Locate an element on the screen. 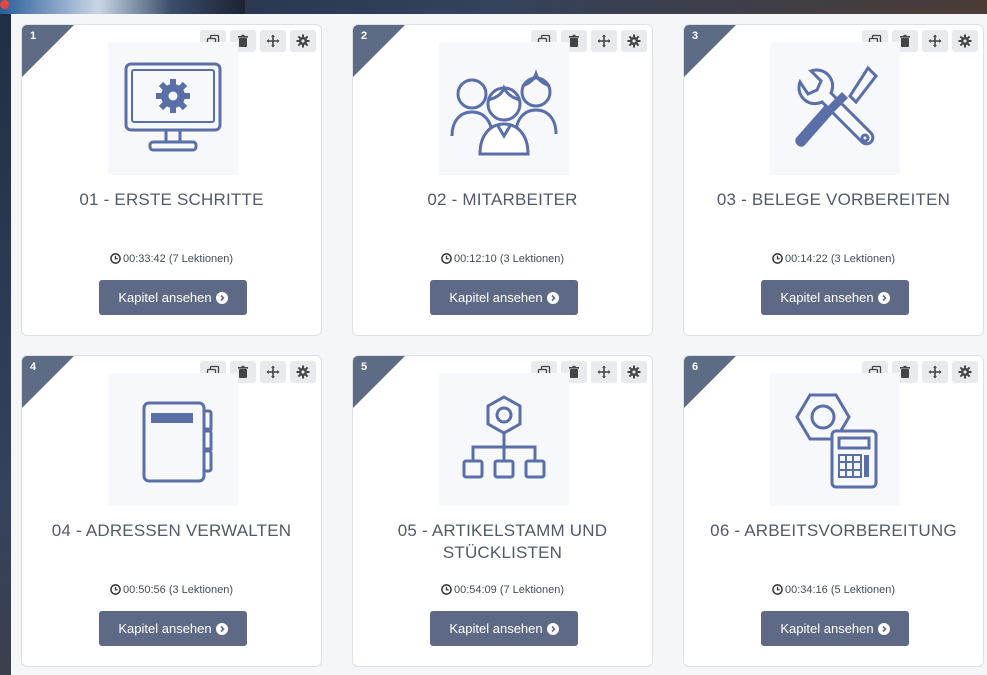  chapter-number: 3 is located at coordinates (695, 36).